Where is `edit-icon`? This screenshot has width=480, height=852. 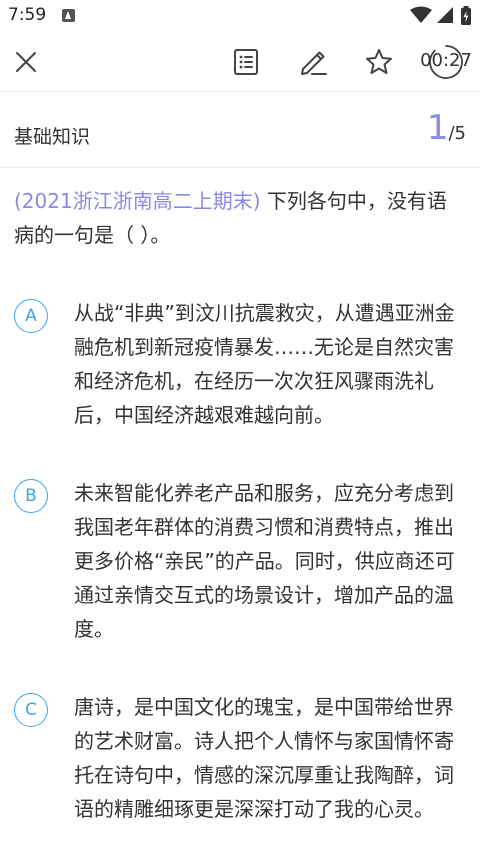 edit-icon is located at coordinates (314, 63).